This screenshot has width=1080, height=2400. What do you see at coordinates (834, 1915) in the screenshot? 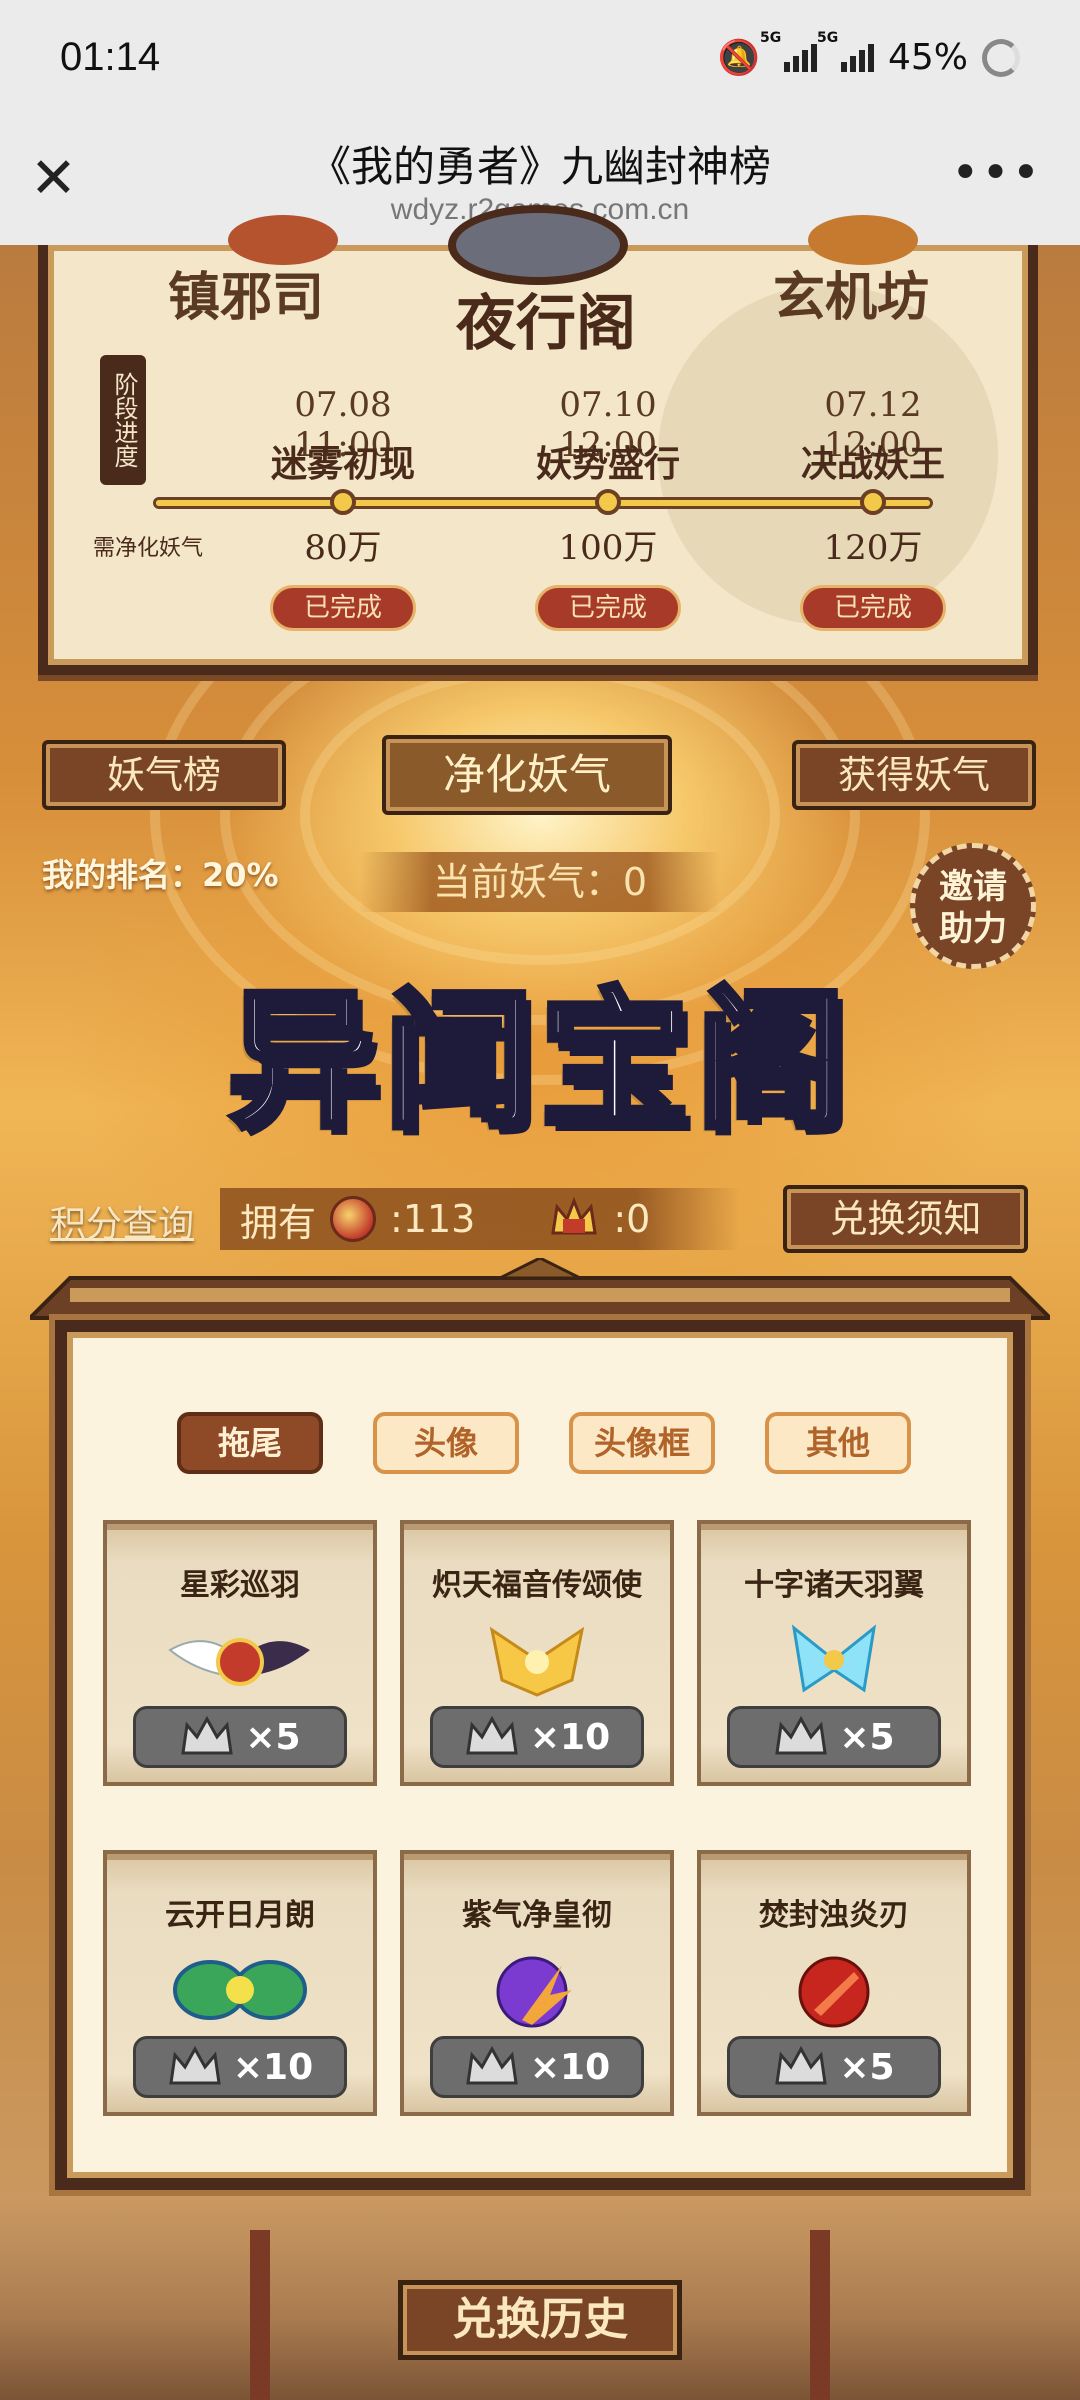
I see `item-name: 焚封浊炎刃` at bounding box center [834, 1915].